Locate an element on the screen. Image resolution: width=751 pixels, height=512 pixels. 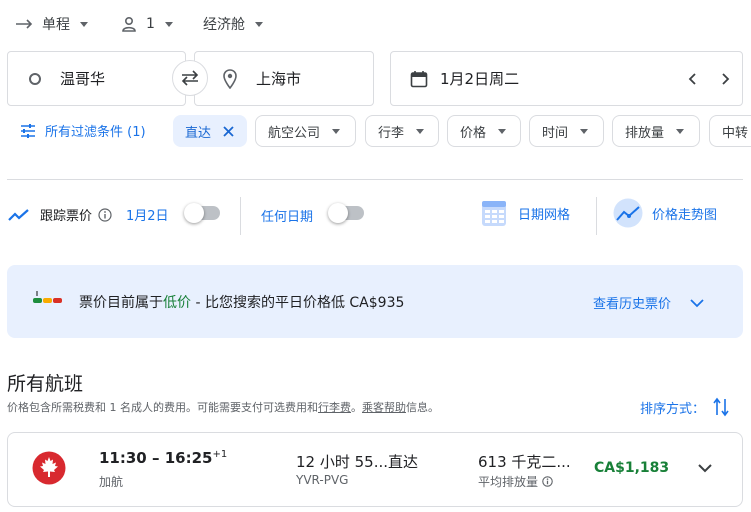
filter-chip-label: 航空公司 is located at coordinates (294, 133).